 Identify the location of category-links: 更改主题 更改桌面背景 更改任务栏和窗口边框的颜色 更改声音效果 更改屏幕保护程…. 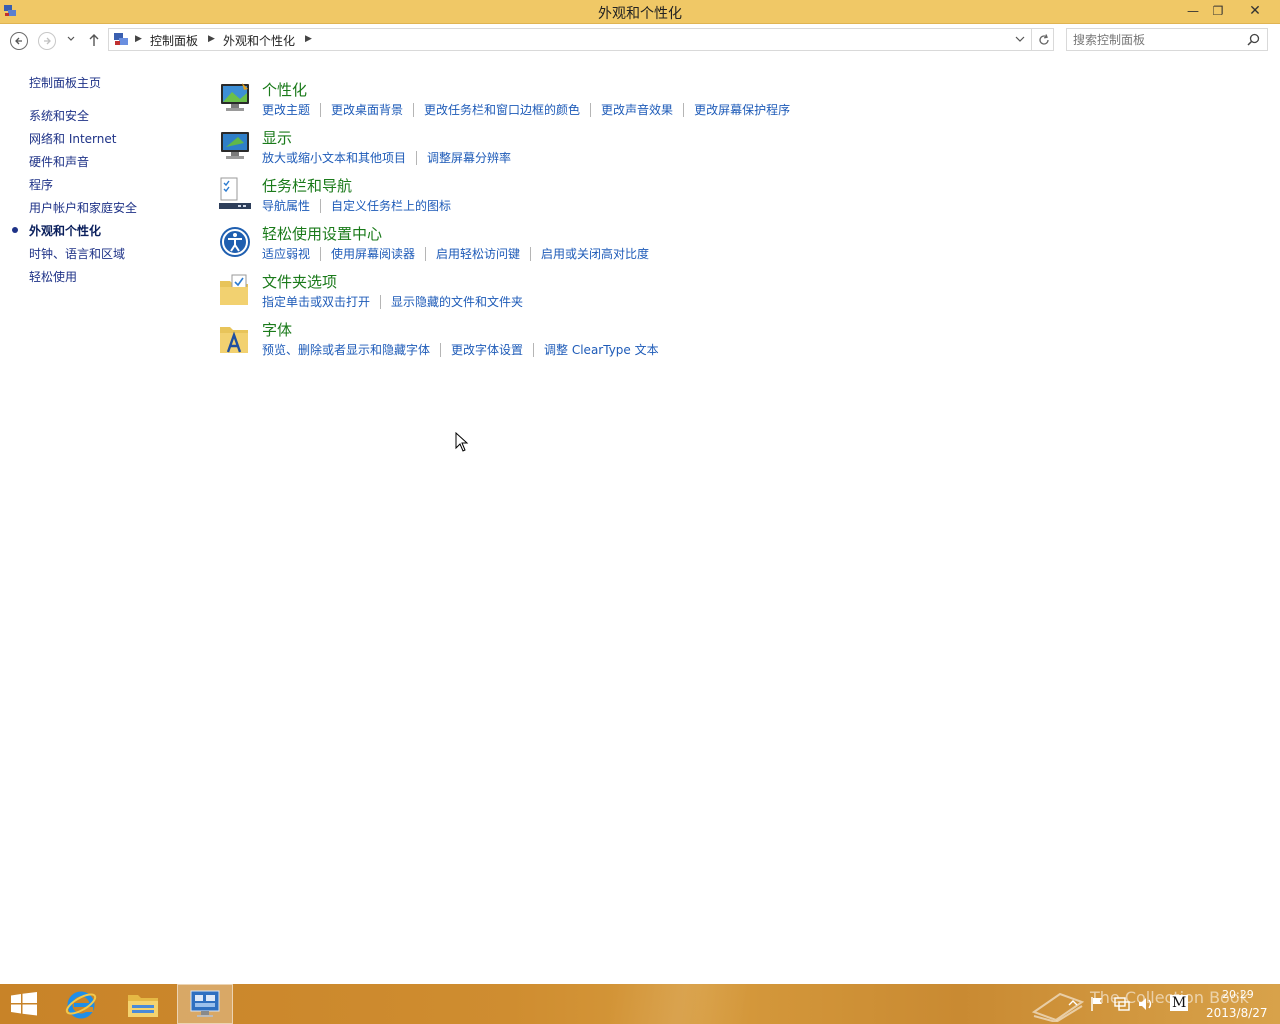
(526, 109).